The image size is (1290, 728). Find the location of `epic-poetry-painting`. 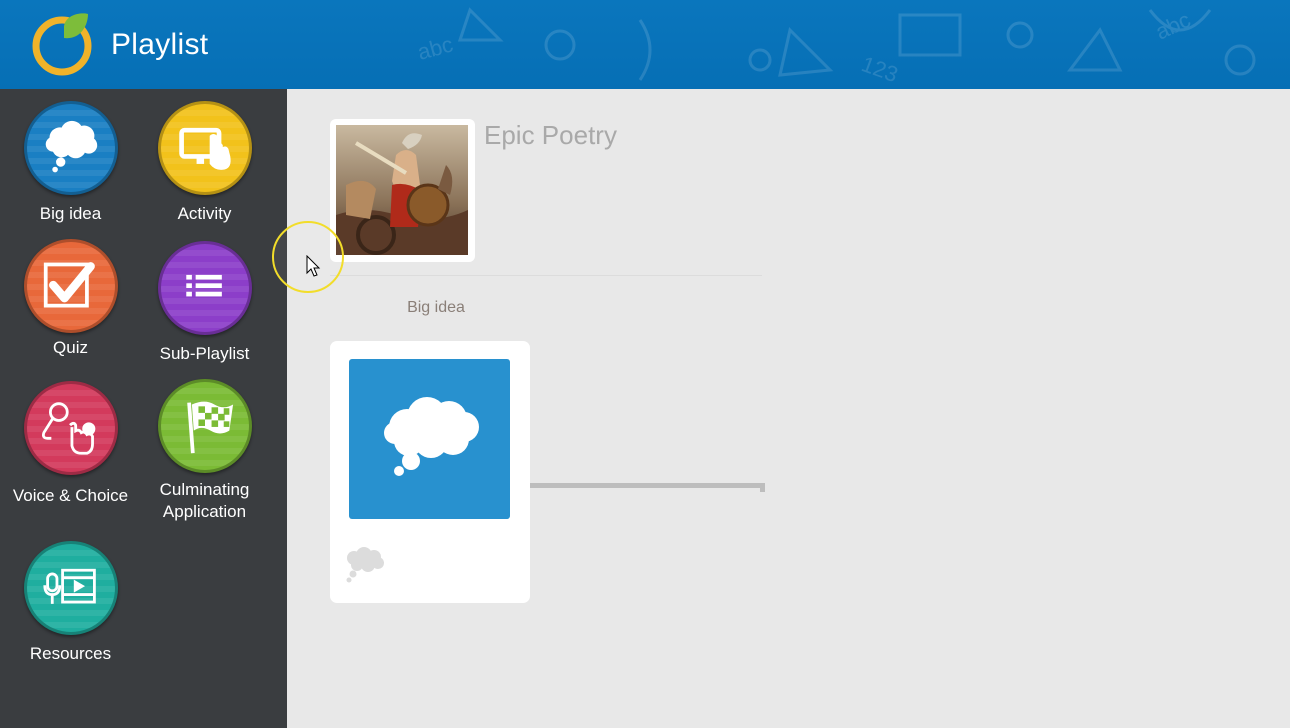

epic-poetry-painting is located at coordinates (402, 190).